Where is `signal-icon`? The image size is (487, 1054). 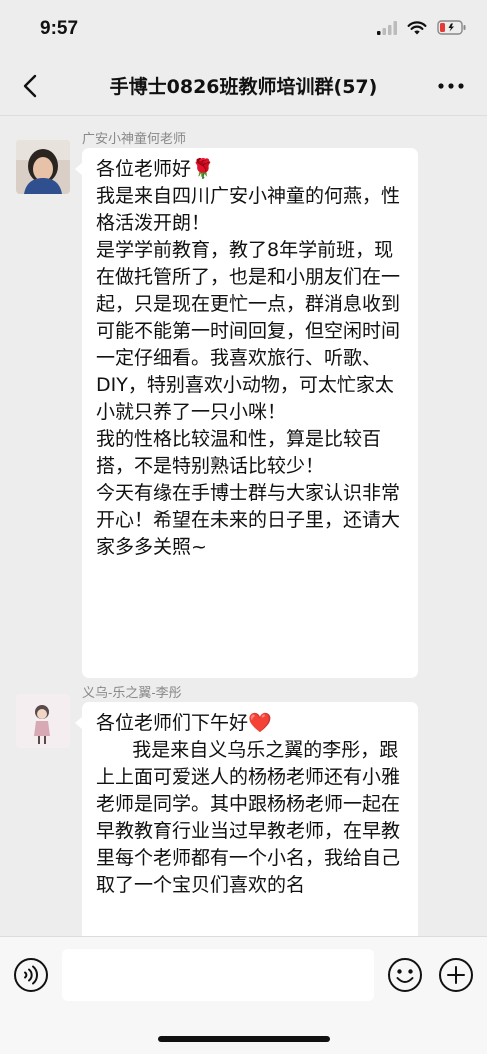 signal-icon is located at coordinates (387, 27).